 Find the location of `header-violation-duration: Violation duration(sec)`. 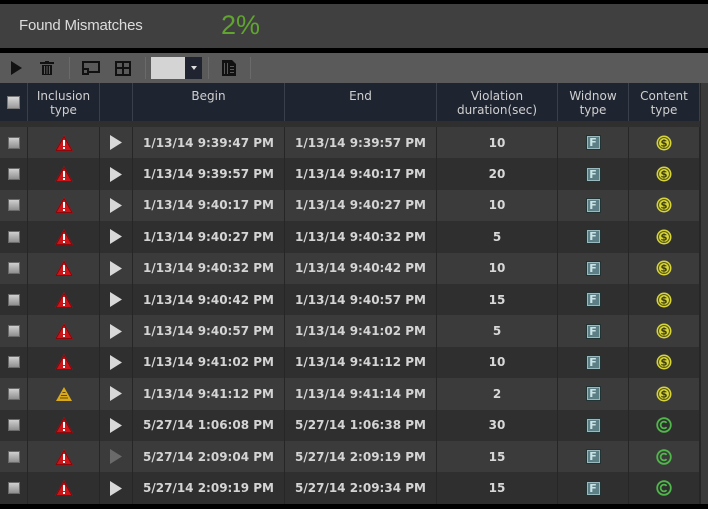

header-violation-duration: Violation duration(sec) is located at coordinates (497, 102).